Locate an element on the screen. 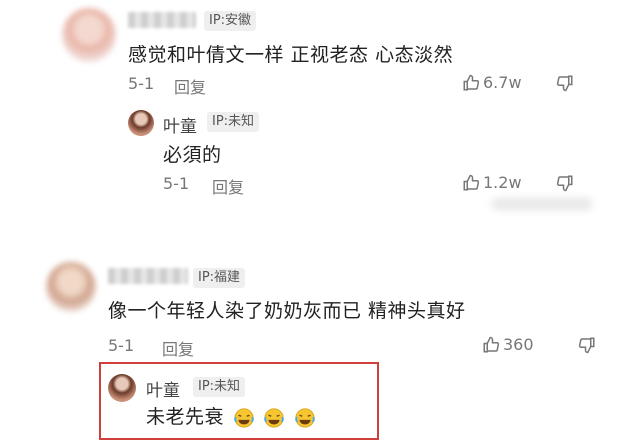  ip-location-tag: IP:安徽 is located at coordinates (230, 21).